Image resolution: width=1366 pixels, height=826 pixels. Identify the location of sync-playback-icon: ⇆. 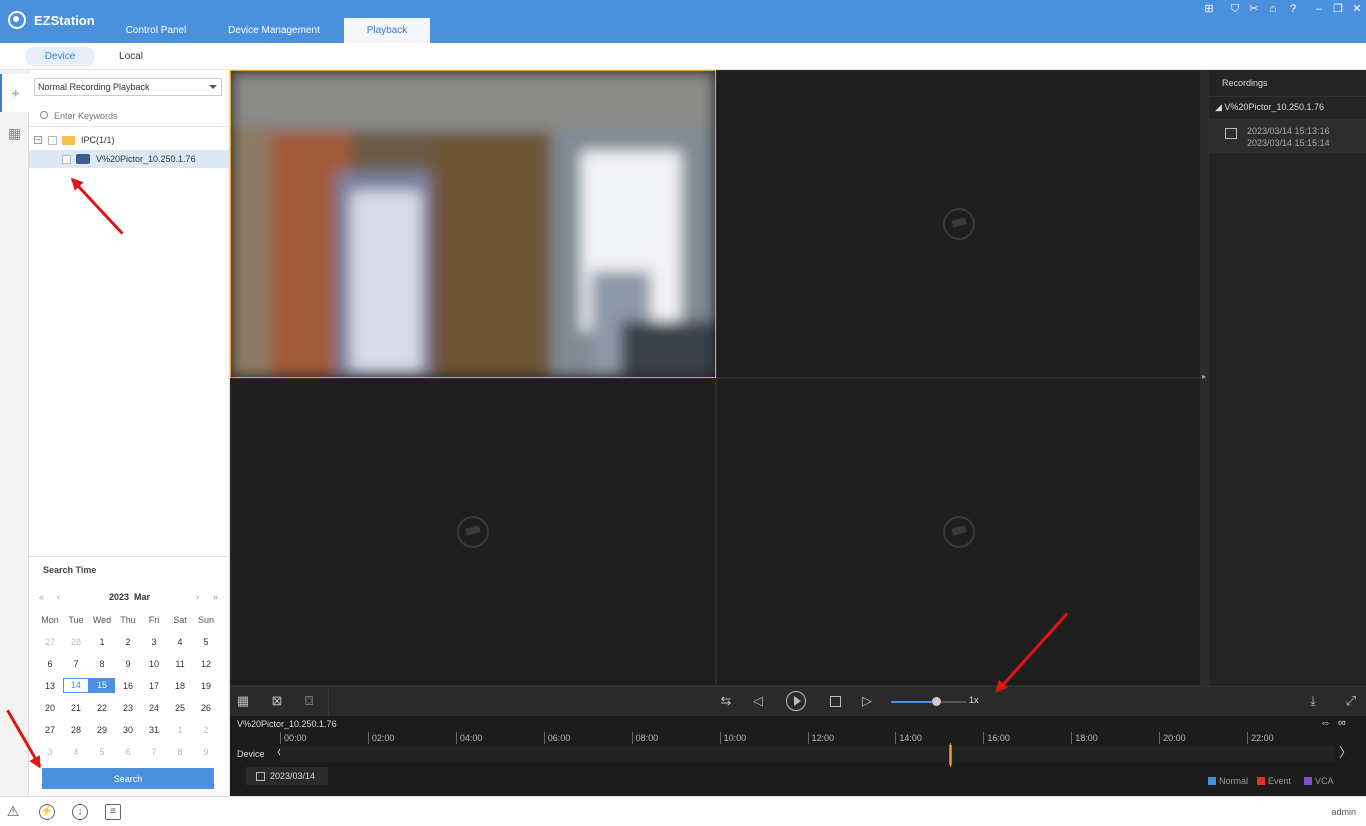
(726, 701).